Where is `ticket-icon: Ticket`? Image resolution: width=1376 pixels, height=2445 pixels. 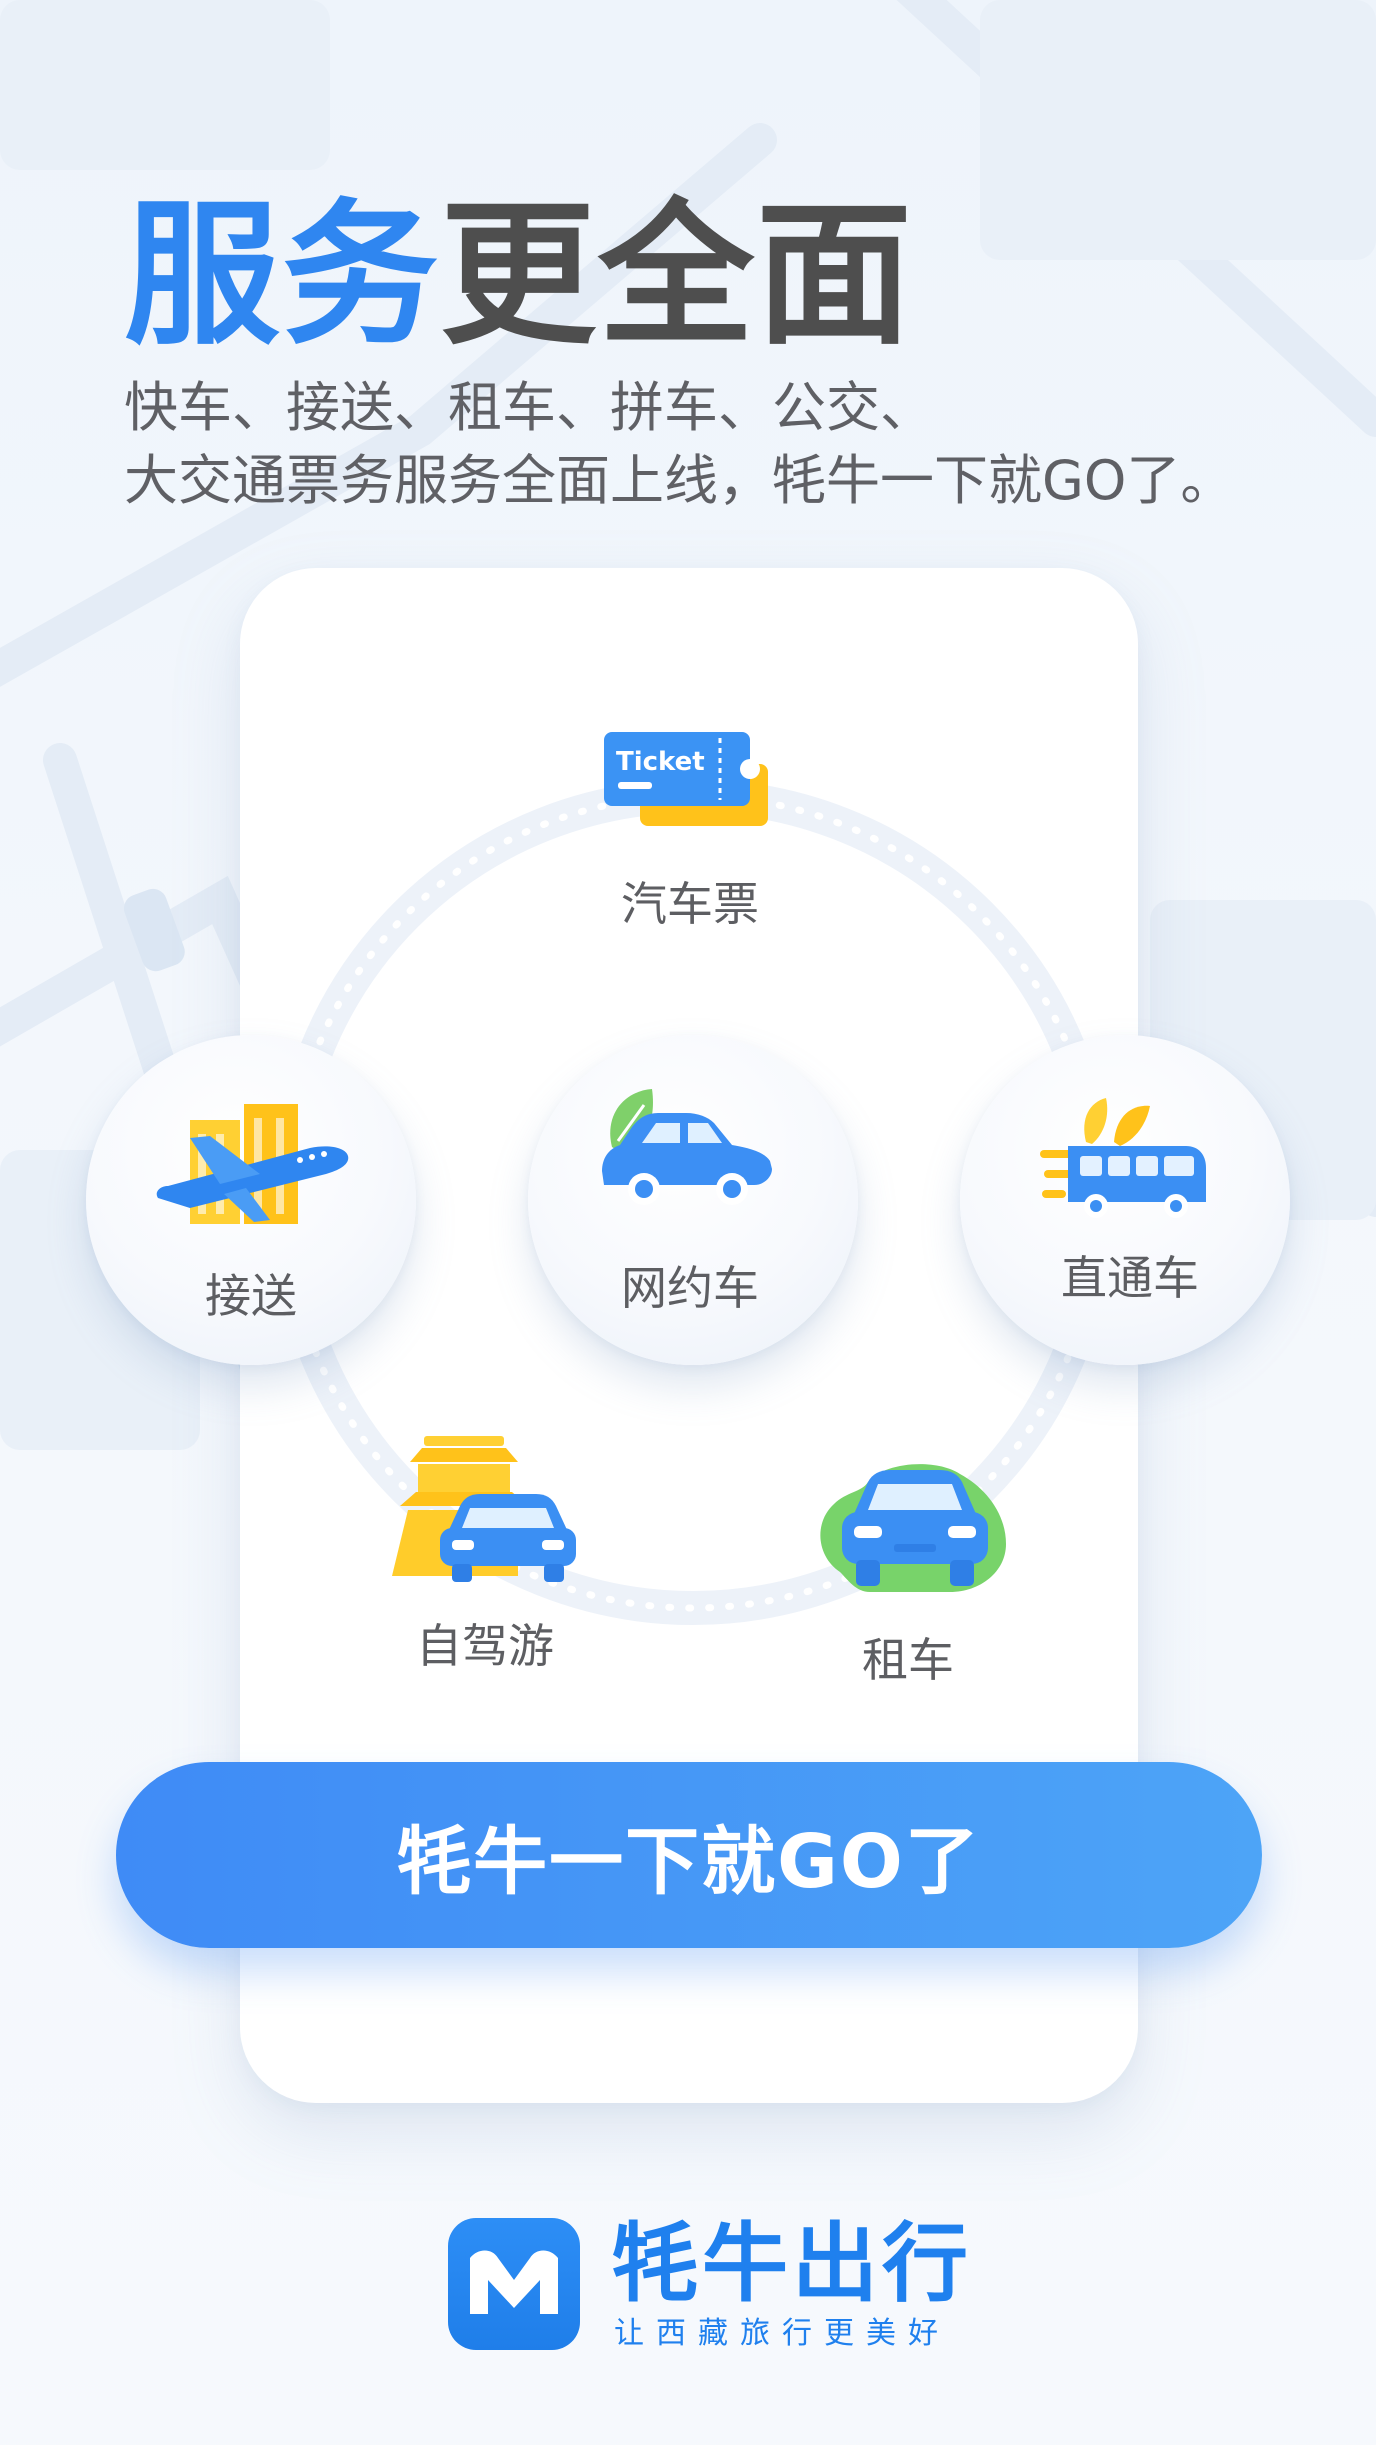 ticket-icon: Ticket is located at coordinates (690, 781).